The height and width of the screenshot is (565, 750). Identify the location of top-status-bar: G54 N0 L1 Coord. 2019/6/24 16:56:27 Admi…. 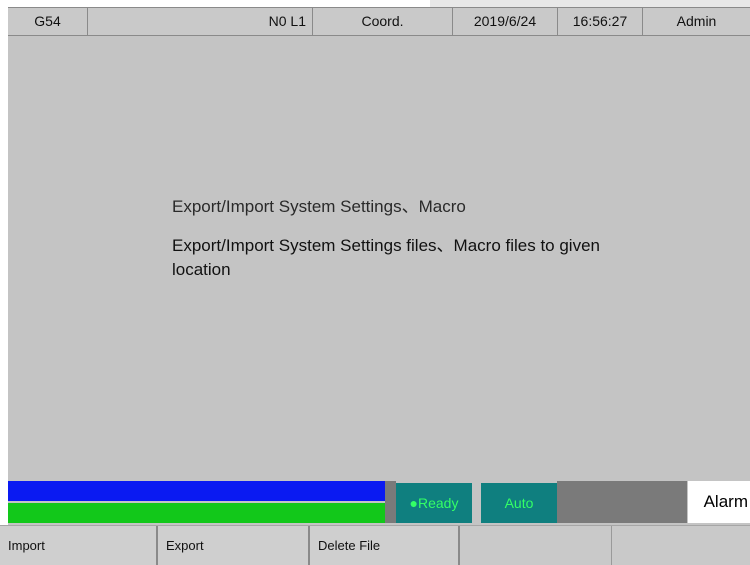
(379, 21).